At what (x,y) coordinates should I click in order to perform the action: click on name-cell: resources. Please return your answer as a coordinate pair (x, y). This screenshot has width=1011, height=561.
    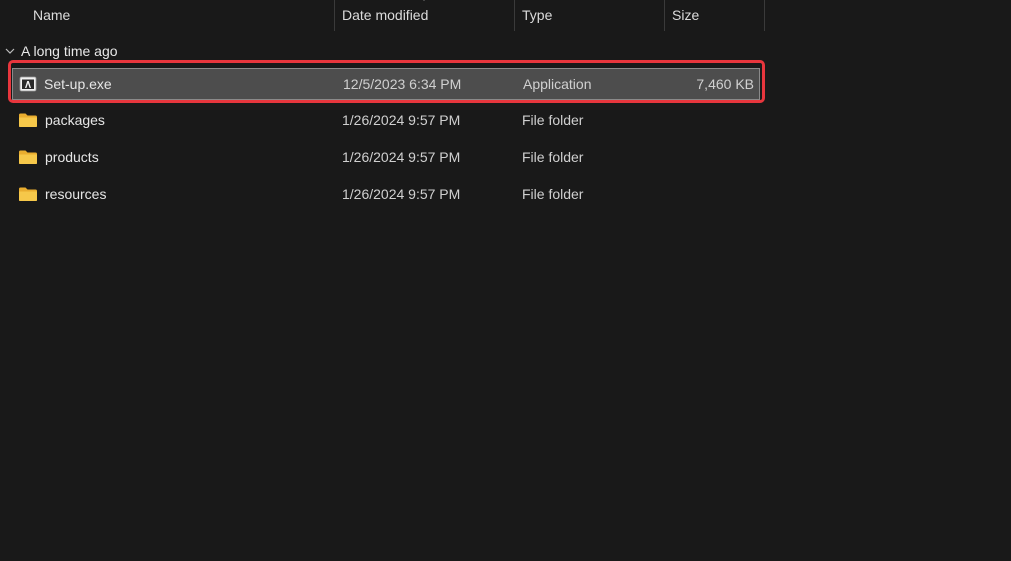
    Looking at the image, I should click on (62, 194).